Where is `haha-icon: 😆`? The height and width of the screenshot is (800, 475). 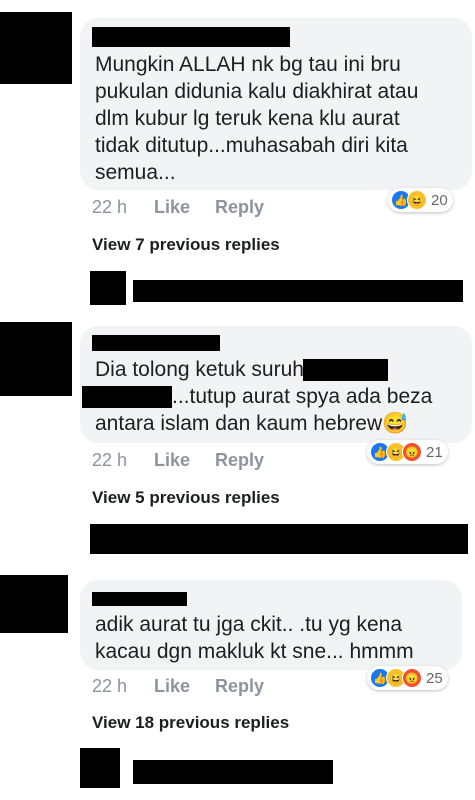
haha-icon: 😆 is located at coordinates (417, 200).